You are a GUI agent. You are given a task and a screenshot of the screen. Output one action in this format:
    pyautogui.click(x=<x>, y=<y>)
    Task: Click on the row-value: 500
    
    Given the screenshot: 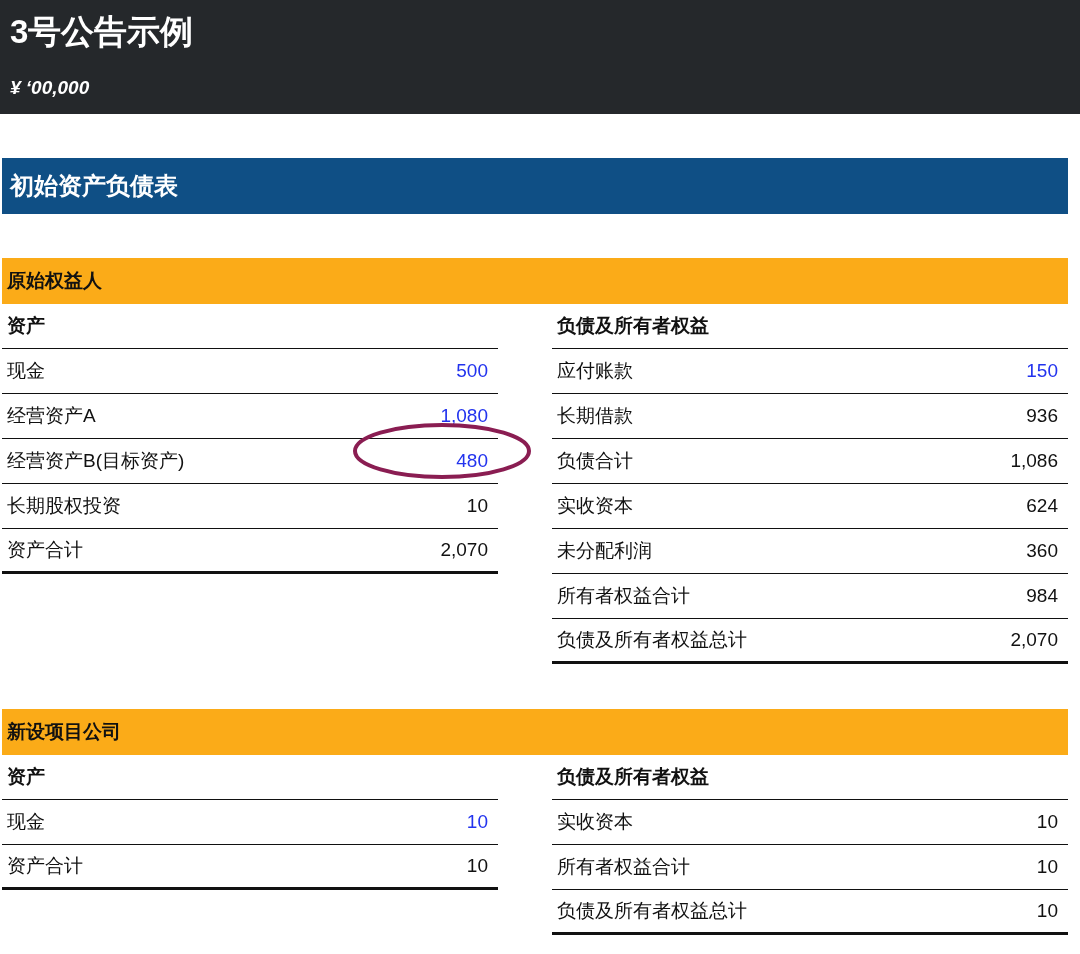 What is the action you would take?
    pyautogui.click(x=472, y=371)
    